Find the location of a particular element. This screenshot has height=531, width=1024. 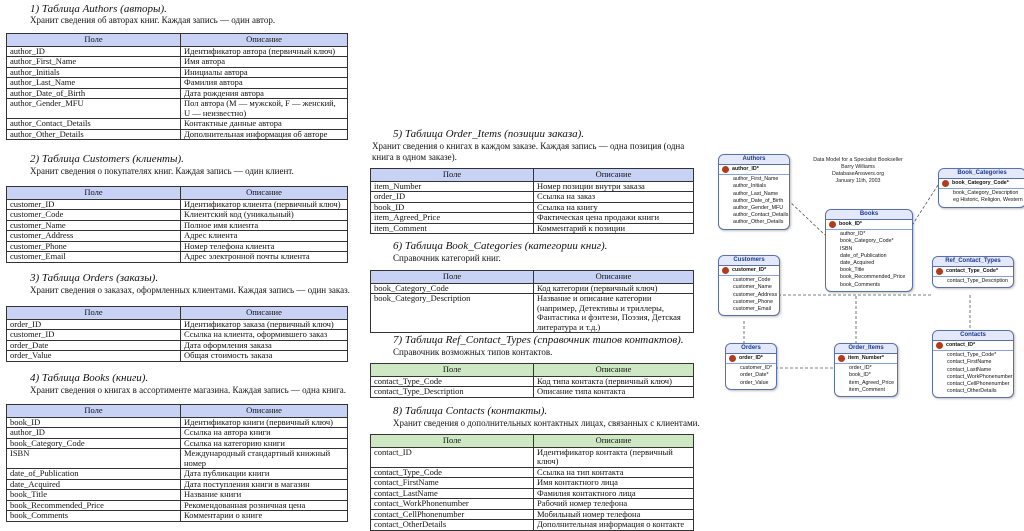

entity-title: Orders is located at coordinates (751, 349).